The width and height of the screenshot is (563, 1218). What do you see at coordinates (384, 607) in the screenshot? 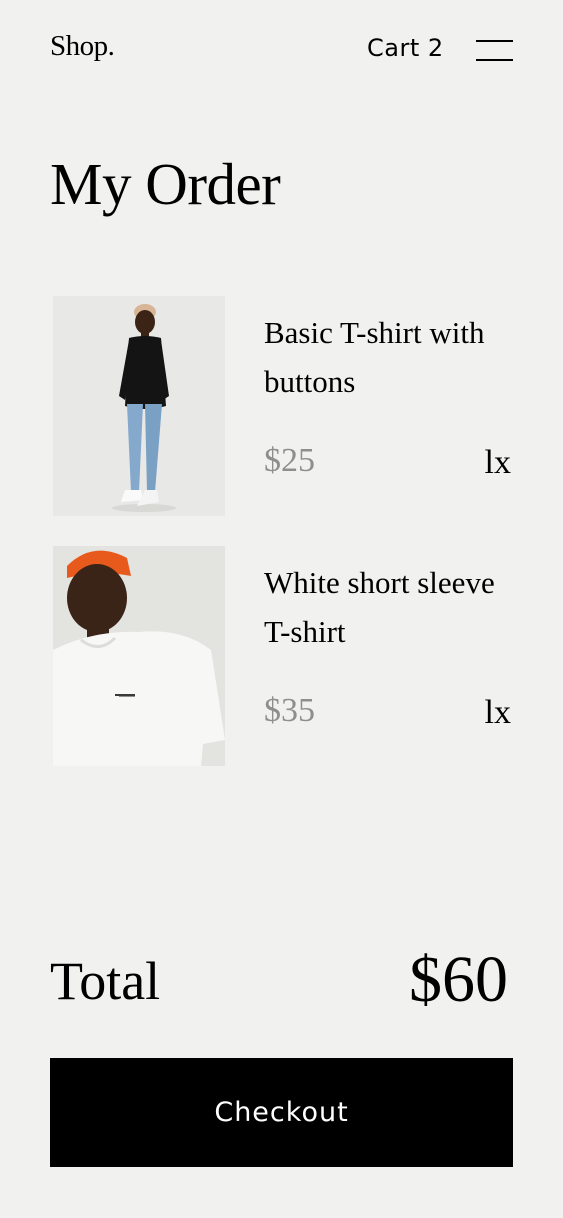
I see `product-name: White short sleeve T-shirt` at bounding box center [384, 607].